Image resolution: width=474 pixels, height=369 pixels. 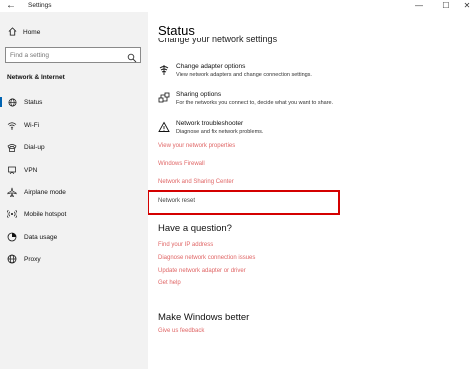 What do you see at coordinates (12, 32) in the screenshot?
I see `home-icon` at bounding box center [12, 32].